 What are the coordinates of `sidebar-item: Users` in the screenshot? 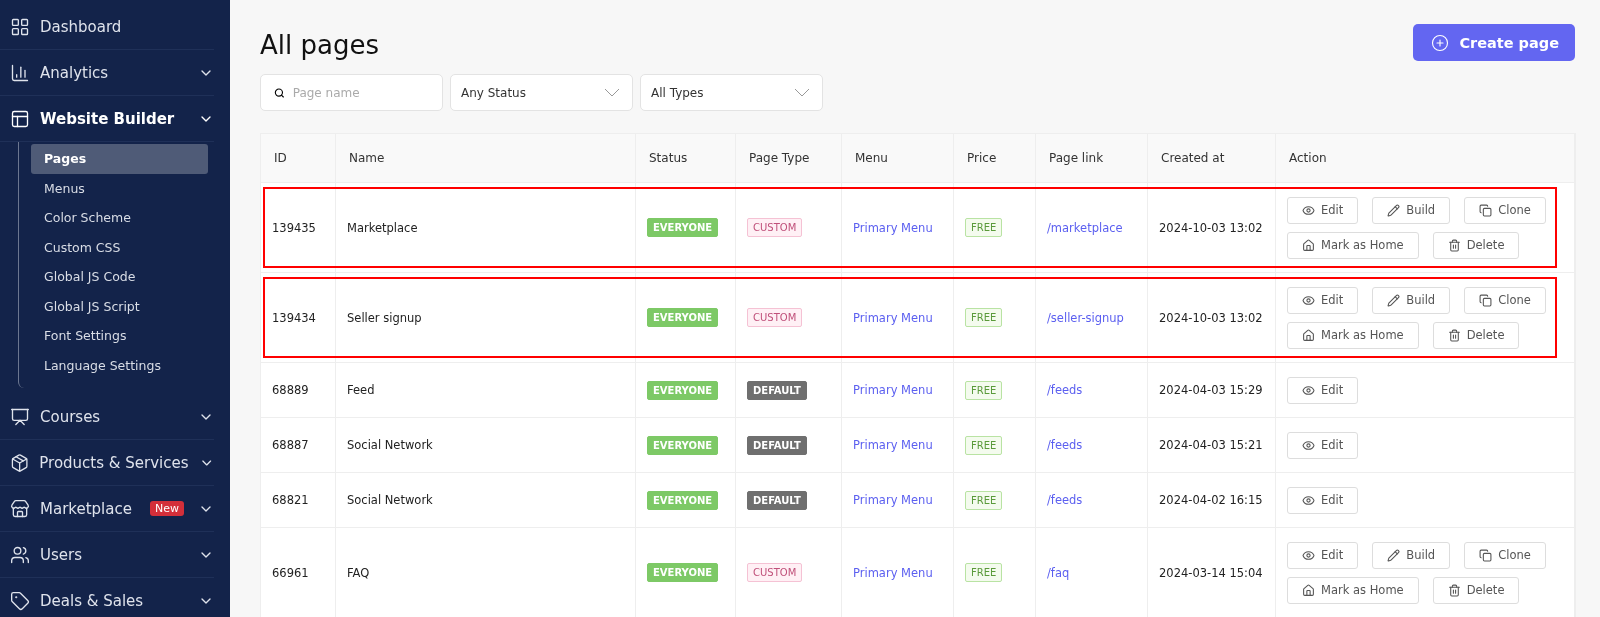 It's located at (107, 555).